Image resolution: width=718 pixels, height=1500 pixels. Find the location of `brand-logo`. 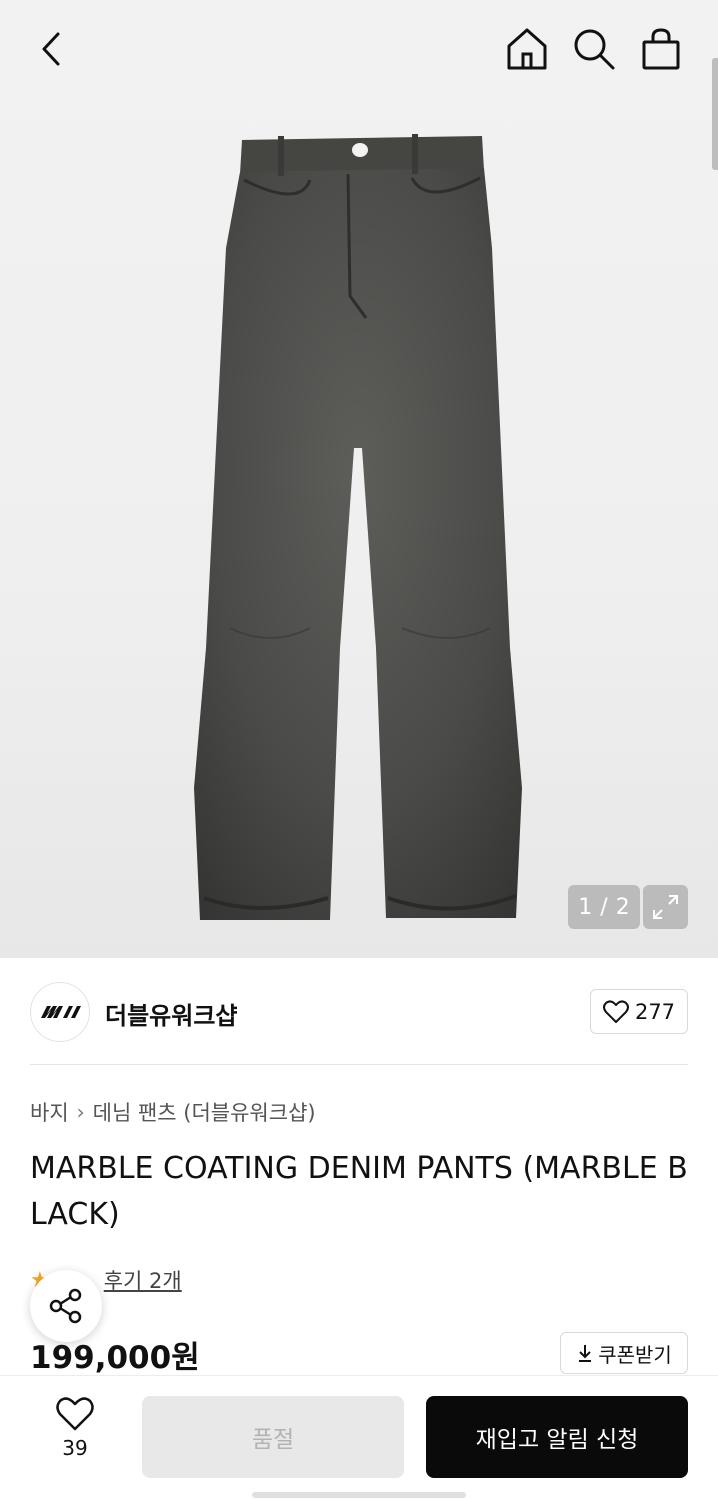

brand-logo is located at coordinates (60, 1012).